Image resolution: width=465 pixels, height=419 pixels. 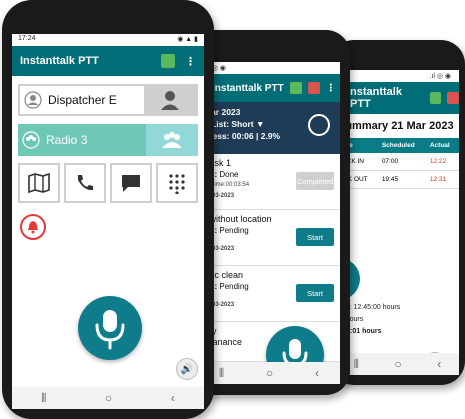 What do you see at coordinates (215, 163) in the screenshot?
I see `task-name: C task 1` at bounding box center [215, 163].